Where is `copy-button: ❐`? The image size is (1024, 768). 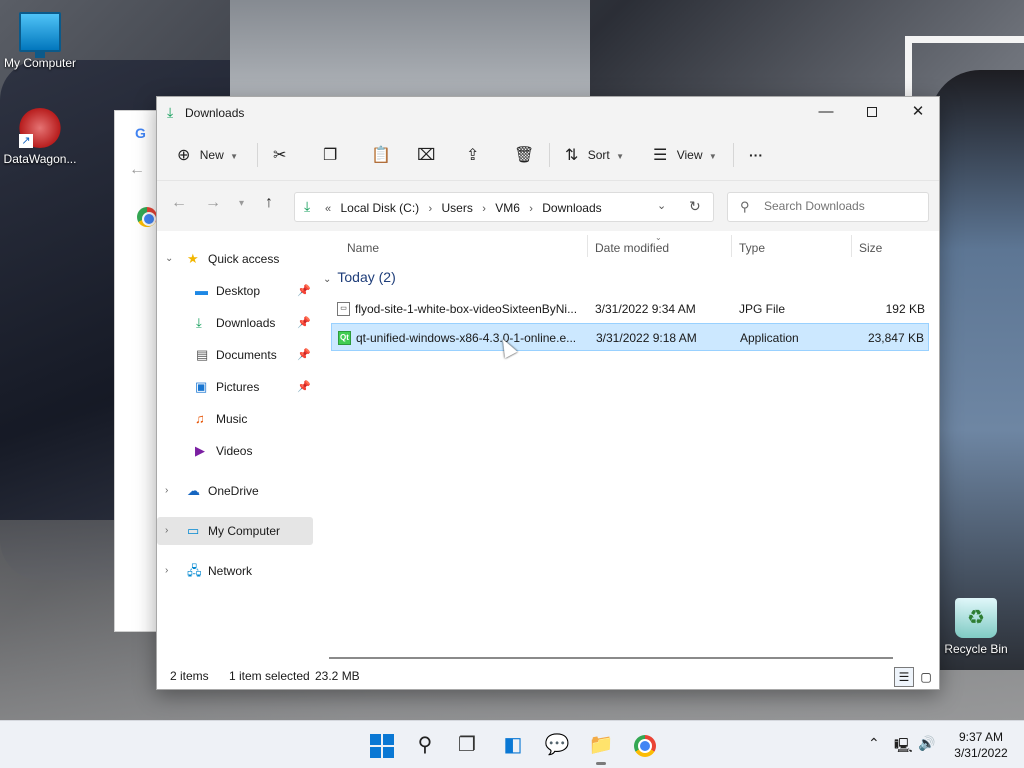
copy-button: ❐ is located at coordinates (330, 155).